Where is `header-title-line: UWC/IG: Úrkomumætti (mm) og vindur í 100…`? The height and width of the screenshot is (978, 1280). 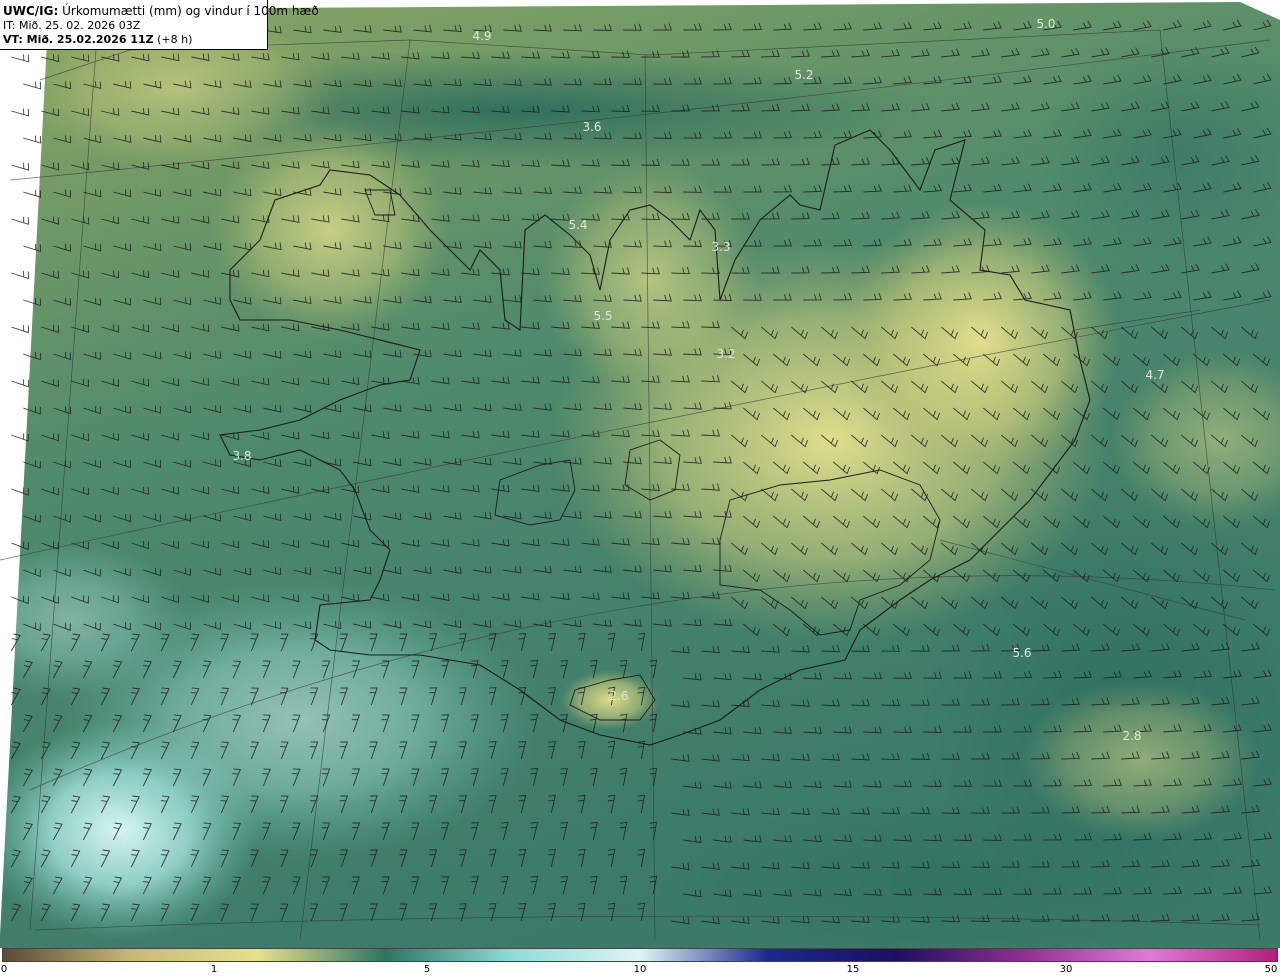 header-title-line: UWC/IG: Úrkomumætti (mm) og vindur í 100… is located at coordinates (161, 11).